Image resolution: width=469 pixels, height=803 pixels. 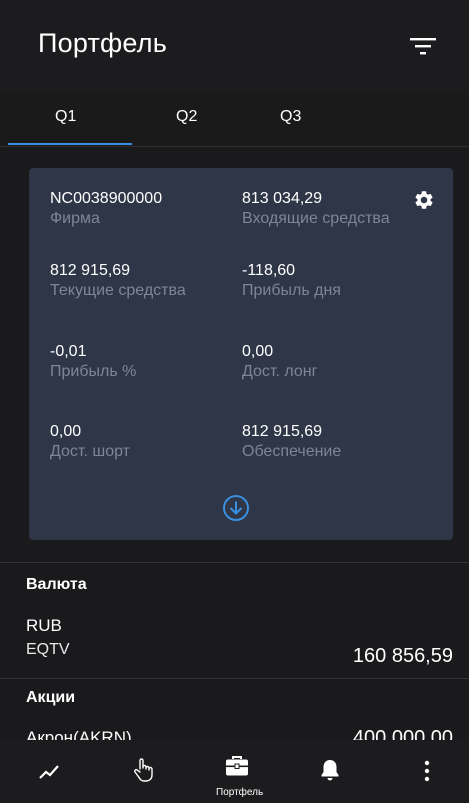 What do you see at coordinates (423, 46) in the screenshot?
I see `filter-icon` at bounding box center [423, 46].